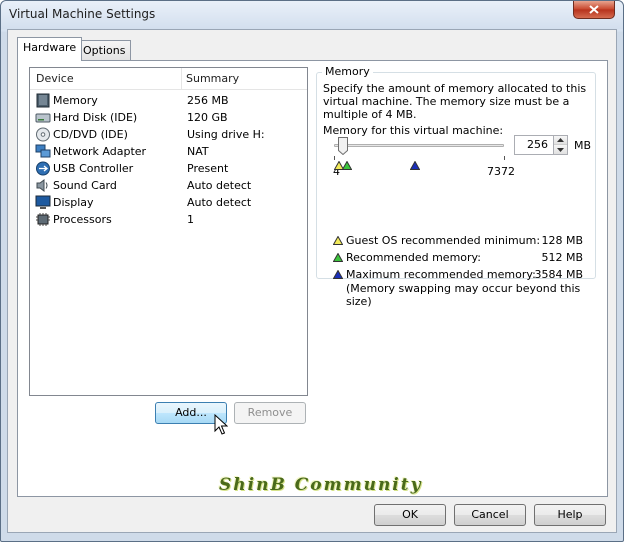 This screenshot has height=542, width=624. I want to click on network-adapter-icon, so click(43, 151).